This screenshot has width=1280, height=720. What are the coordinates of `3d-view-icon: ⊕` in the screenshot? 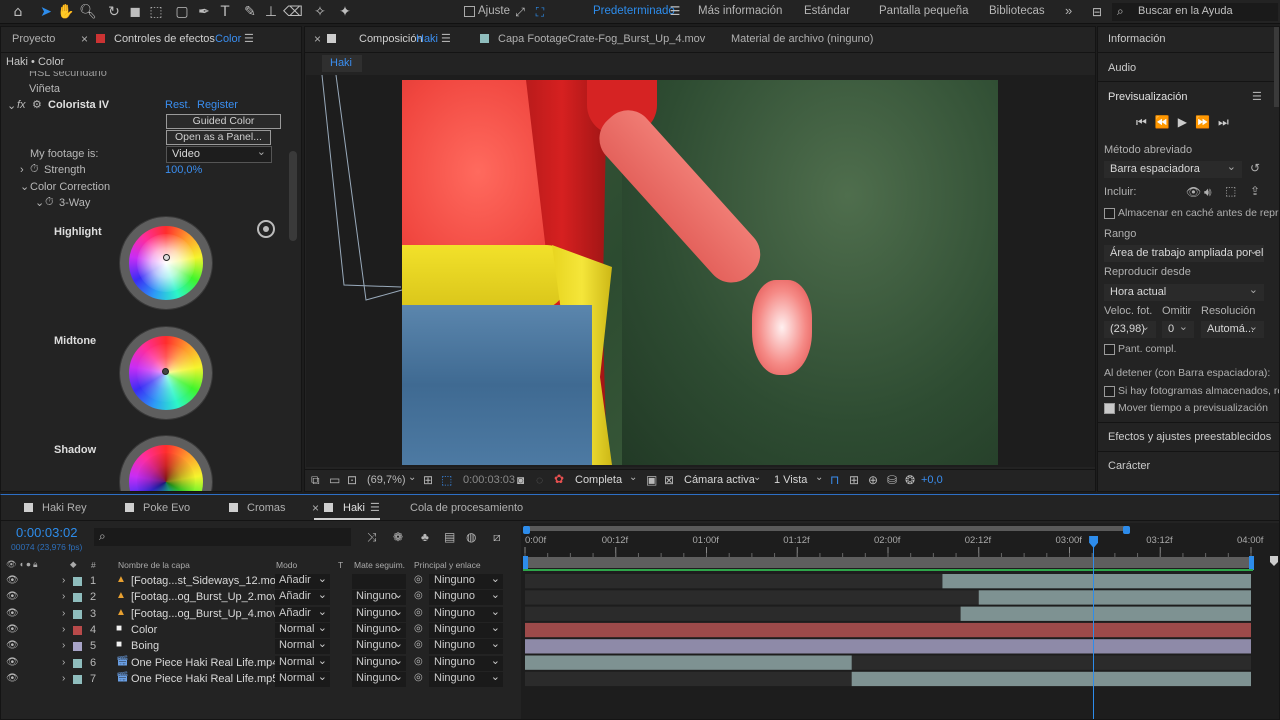 It's located at (873, 480).